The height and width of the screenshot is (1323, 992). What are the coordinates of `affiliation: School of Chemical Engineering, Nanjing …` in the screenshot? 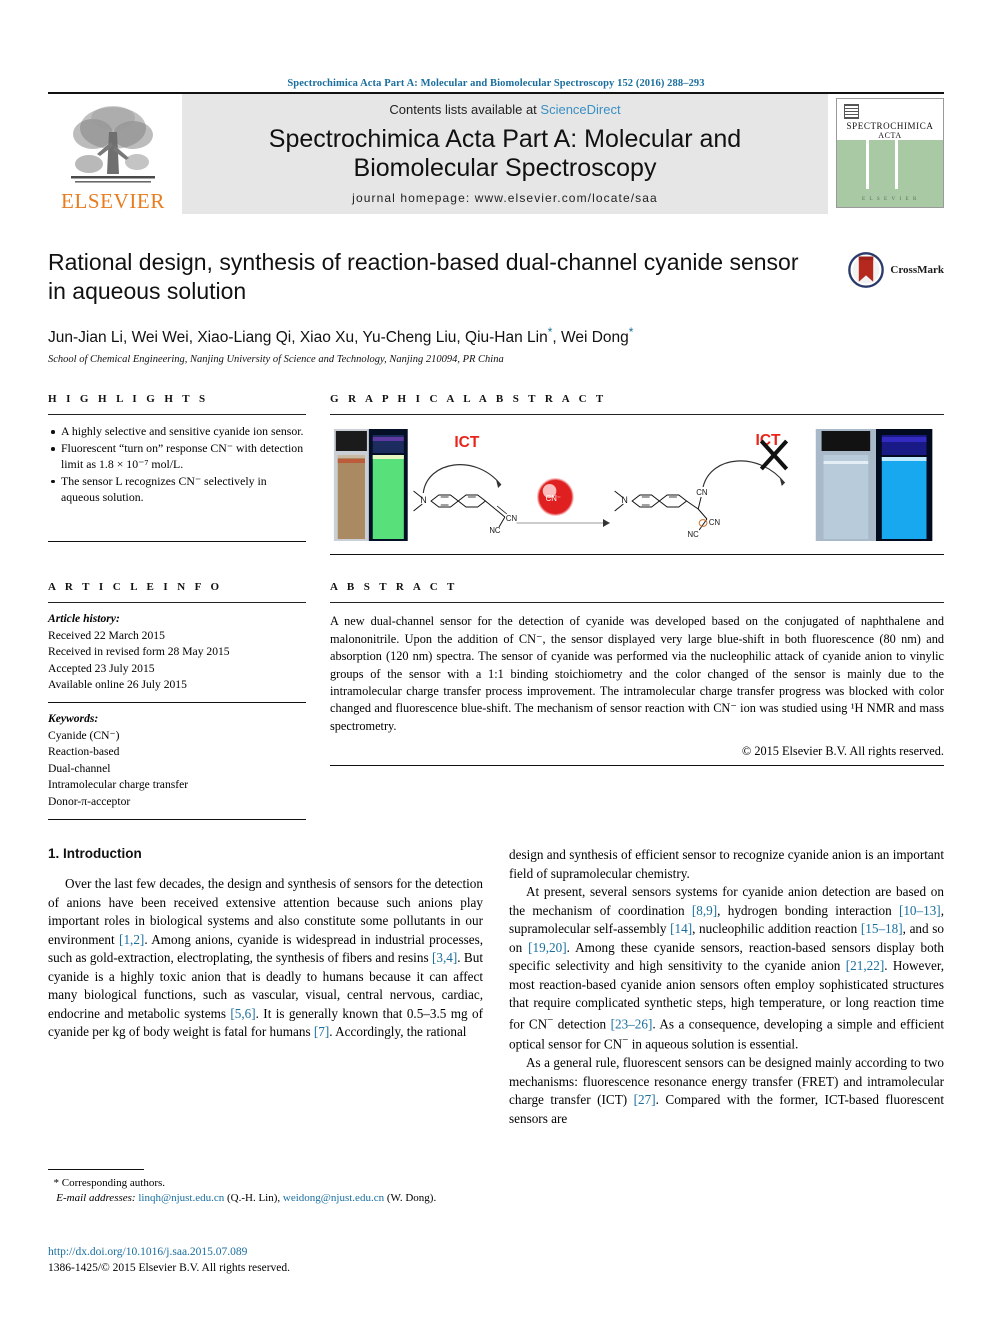 It's located at (276, 360).